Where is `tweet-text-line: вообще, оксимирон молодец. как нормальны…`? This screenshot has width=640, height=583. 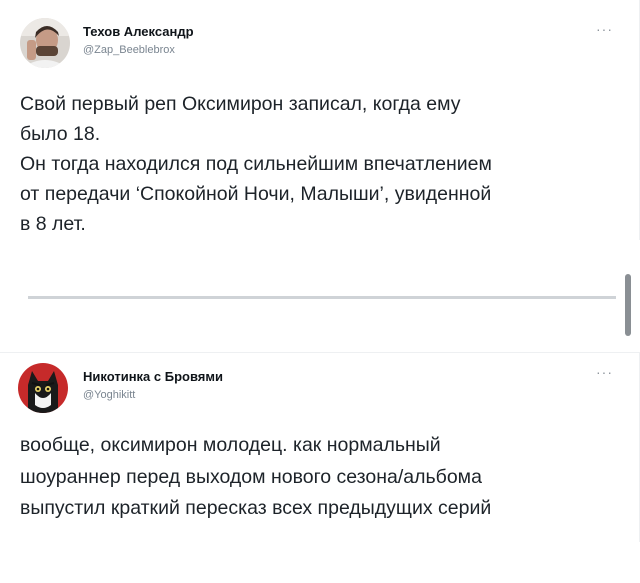
tweet-text-line: вообще, оксимирон молодец. как нормальны… is located at coordinates (230, 445).